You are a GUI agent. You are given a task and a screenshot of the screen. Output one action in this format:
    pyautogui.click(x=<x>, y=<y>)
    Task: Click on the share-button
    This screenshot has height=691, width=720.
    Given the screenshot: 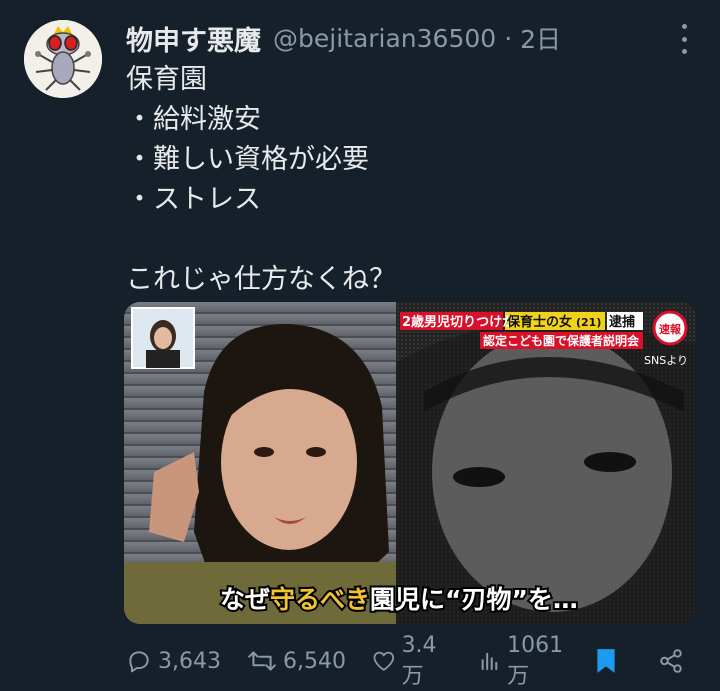 What is the action you would take?
    pyautogui.click(x=674, y=661)
    